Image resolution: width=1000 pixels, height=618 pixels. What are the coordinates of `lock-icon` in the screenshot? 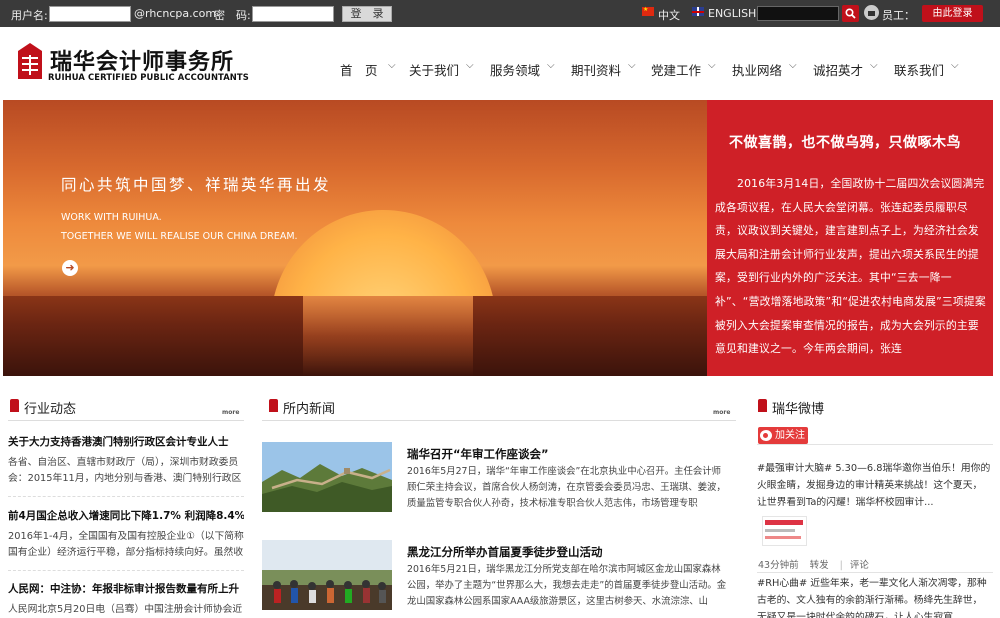 It's located at (871, 12).